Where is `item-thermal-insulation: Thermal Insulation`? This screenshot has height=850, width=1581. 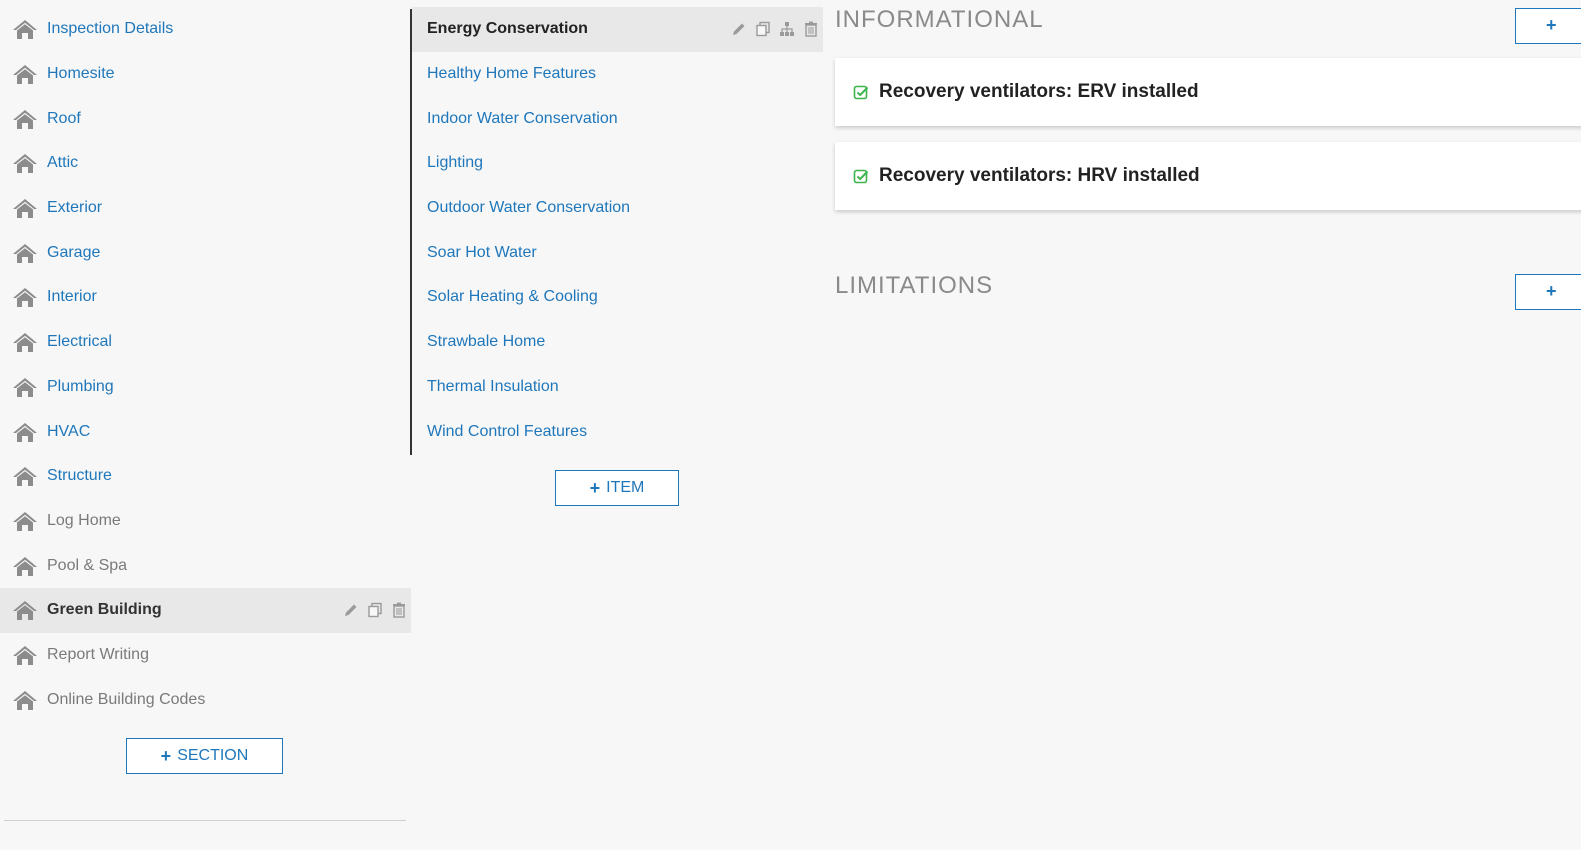 item-thermal-insulation: Thermal Insulation is located at coordinates (617, 387).